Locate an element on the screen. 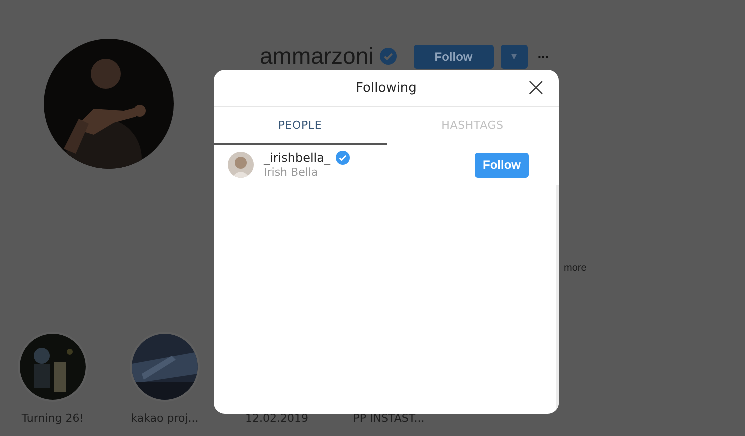 This screenshot has height=436, width=745. full-name: Irish Bella is located at coordinates (292, 172).